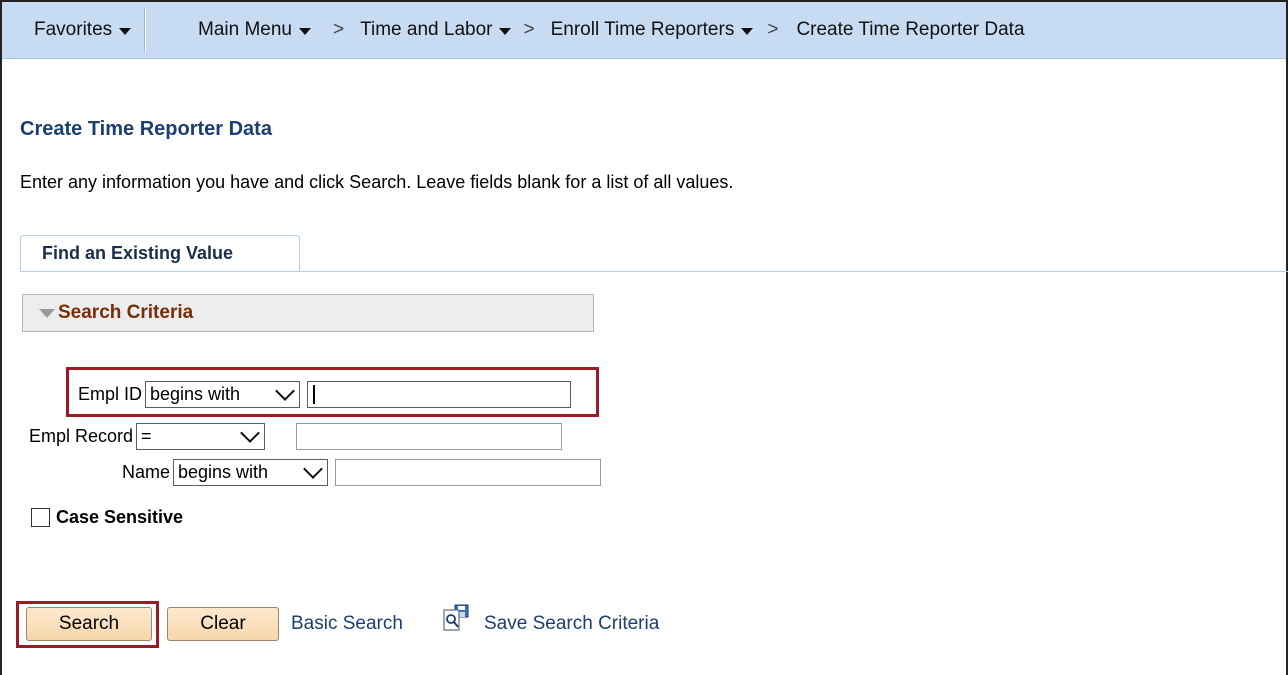 The image size is (1288, 675). Describe the element at coordinates (146, 129) in the screenshot. I see `page-title: Create Time Reporter Data` at that location.